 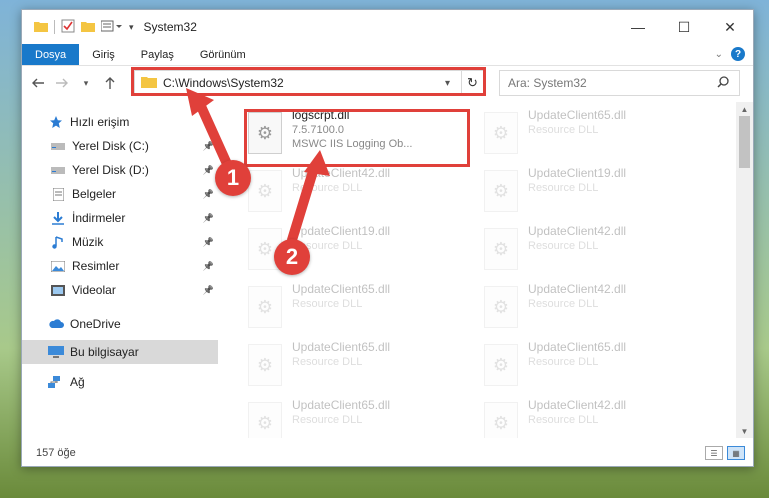 I want to click on help-button: ?, so click(x=738, y=54).